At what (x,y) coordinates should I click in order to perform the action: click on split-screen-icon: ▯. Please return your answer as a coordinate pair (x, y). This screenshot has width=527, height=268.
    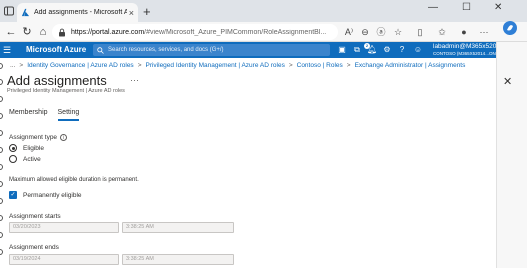
    Looking at the image, I should click on (420, 32).